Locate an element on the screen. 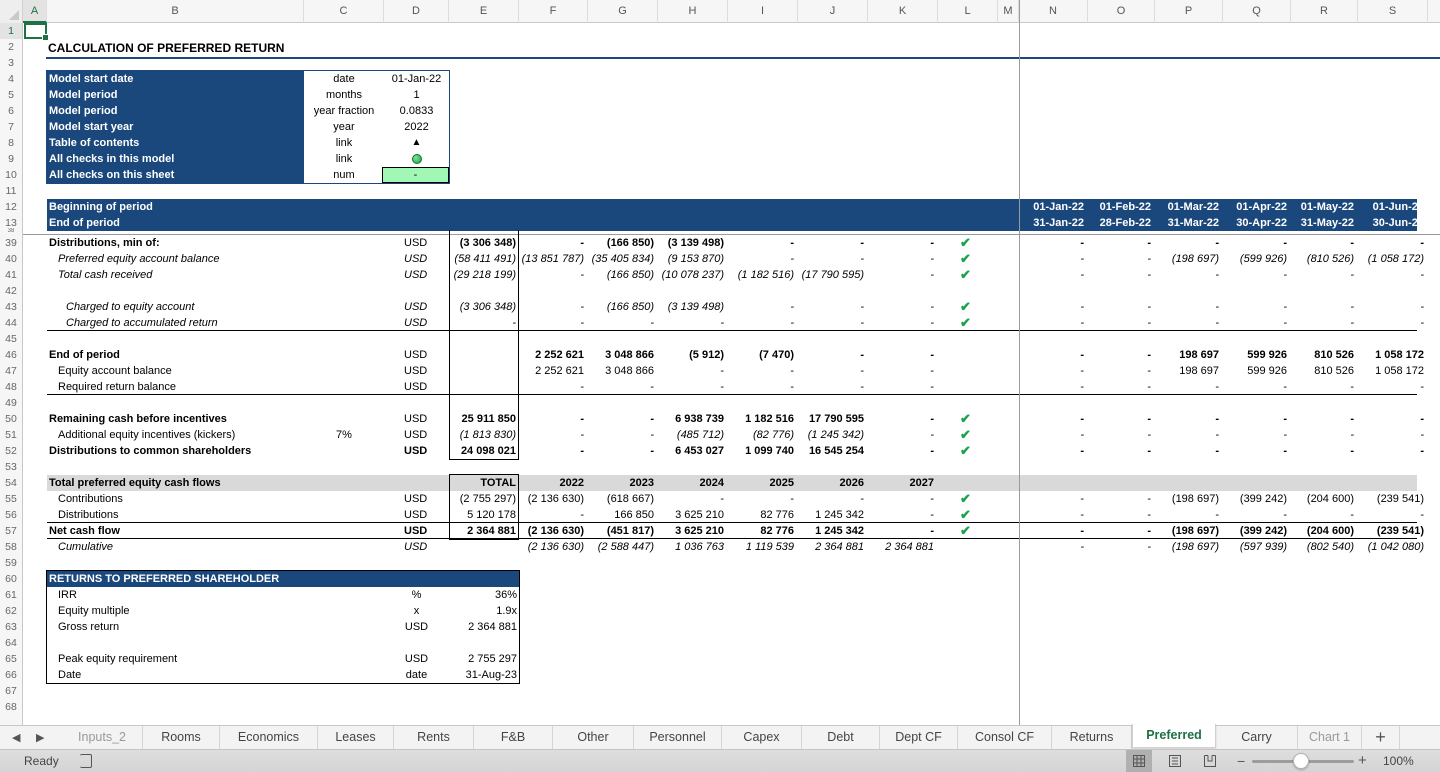 The width and height of the screenshot is (1440, 772). normal-view-button is located at coordinates (1139, 761).